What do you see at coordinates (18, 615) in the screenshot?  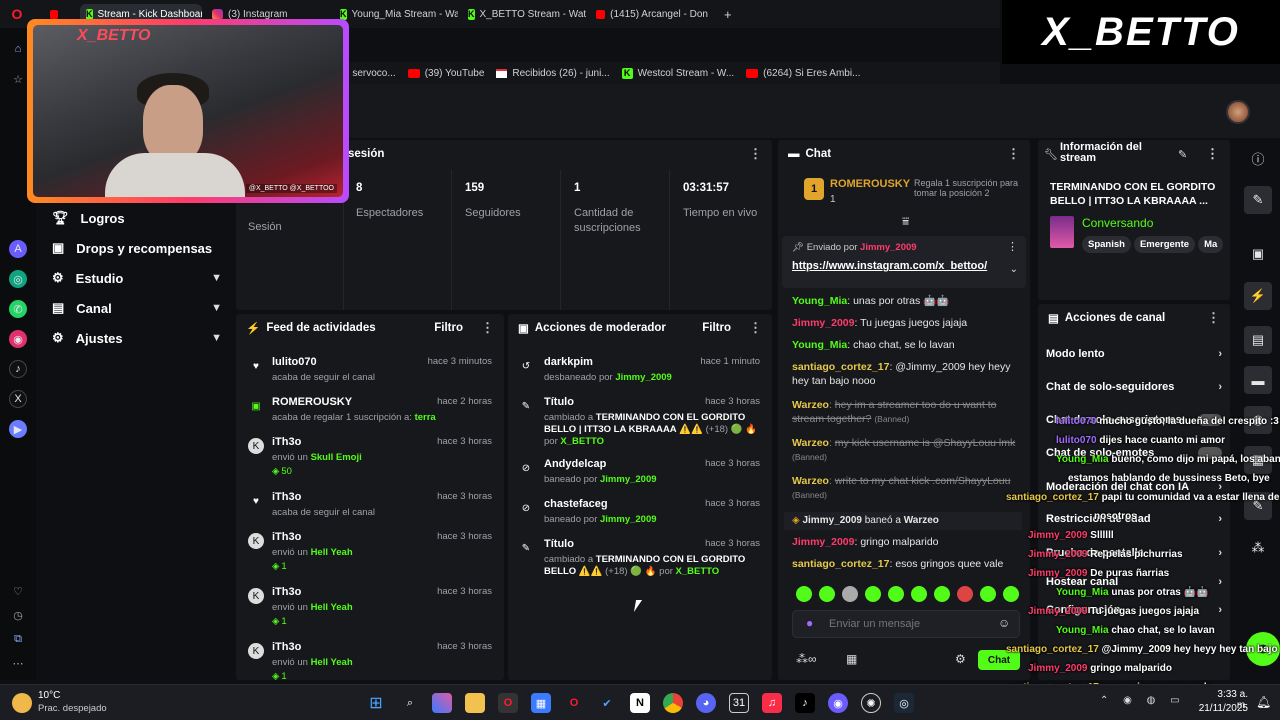 I see `history-icon: ◷` at bounding box center [18, 615].